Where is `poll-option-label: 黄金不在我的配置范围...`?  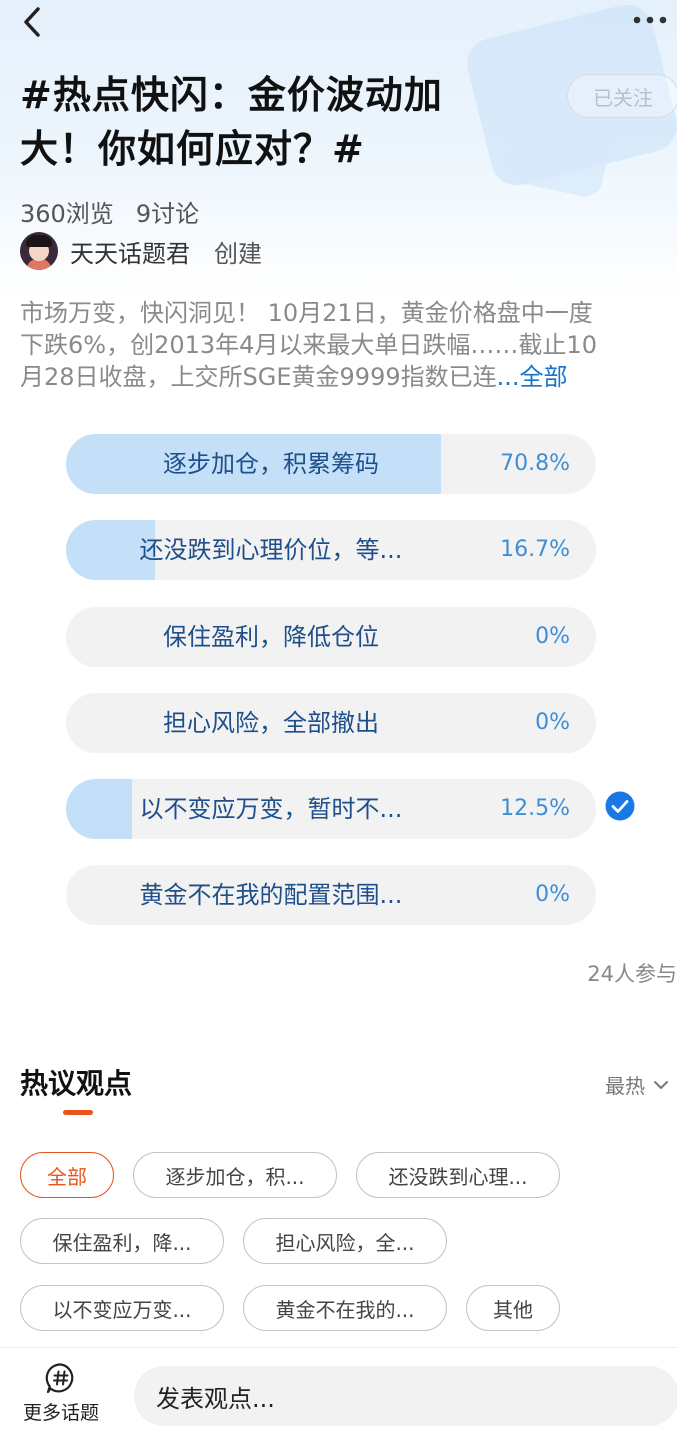 poll-option-label: 黄金不在我的配置范围... is located at coordinates (271, 895).